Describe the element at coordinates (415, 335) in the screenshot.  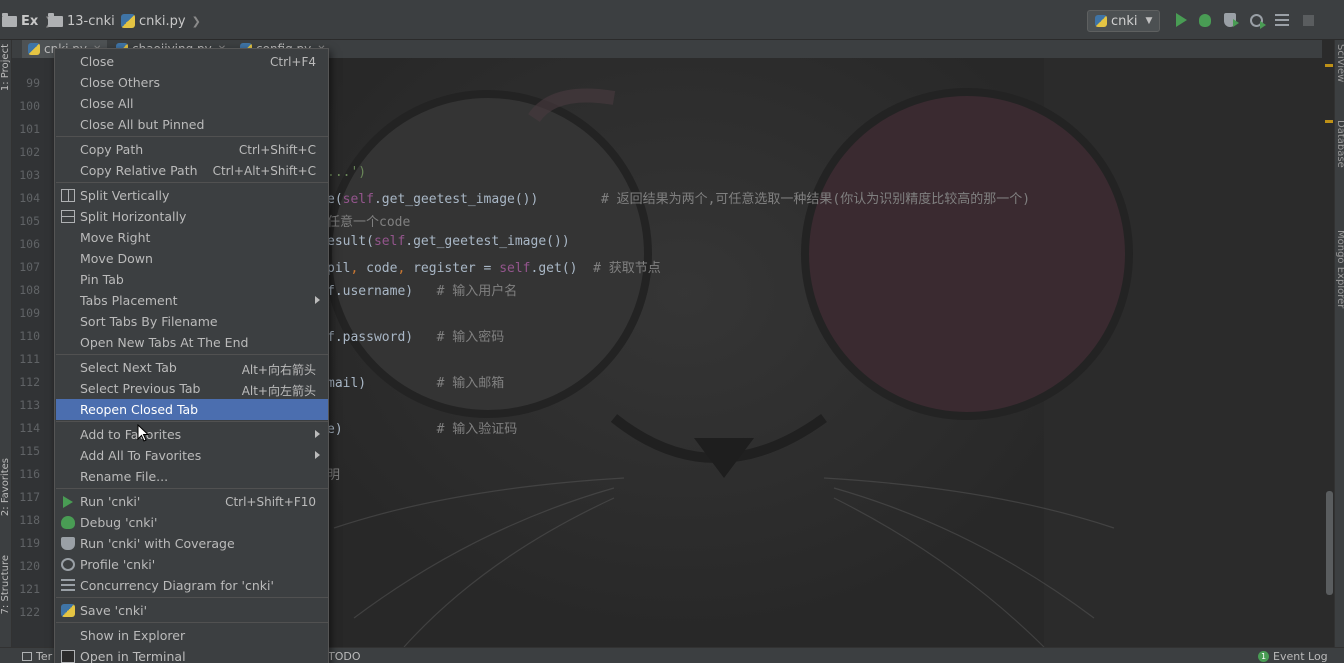
I see `code-line: f.password) # 输入密码` at that location.